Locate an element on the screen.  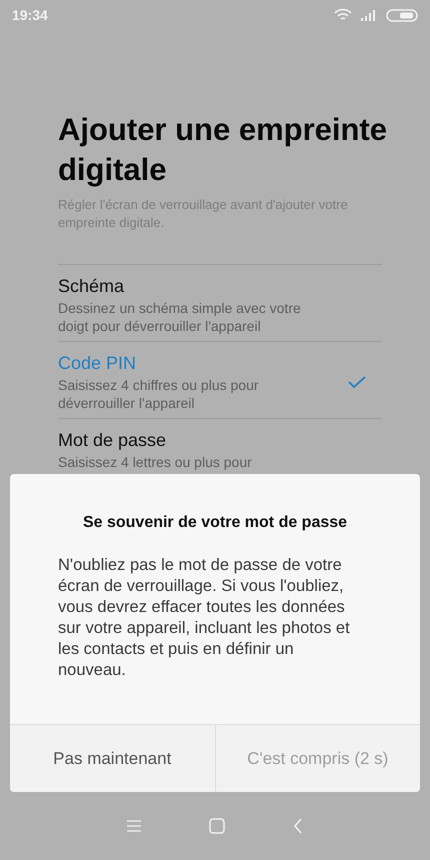
option-description: Saisissez 4 lettres ou plus pour is located at coordinates (155, 462).